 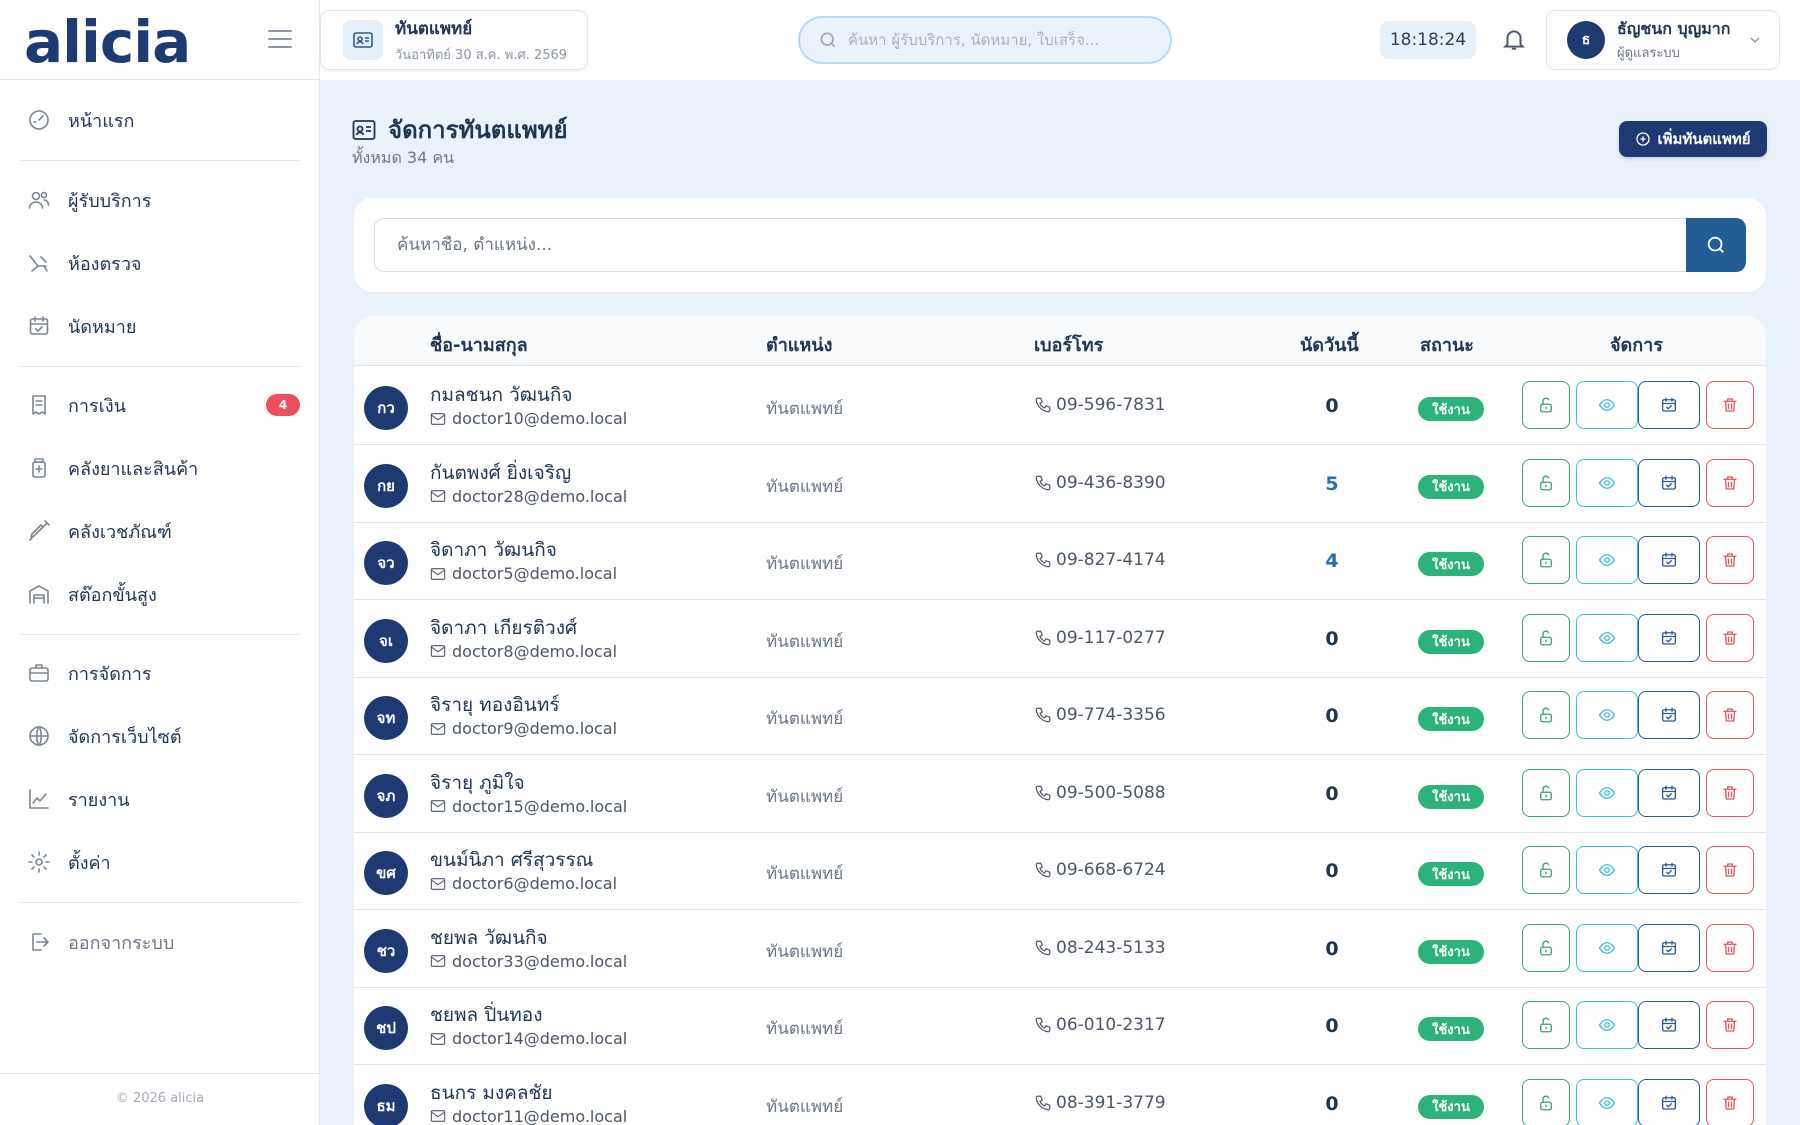 What do you see at coordinates (1447, 344) in the screenshot?
I see `column-header-status: สถานะ` at bounding box center [1447, 344].